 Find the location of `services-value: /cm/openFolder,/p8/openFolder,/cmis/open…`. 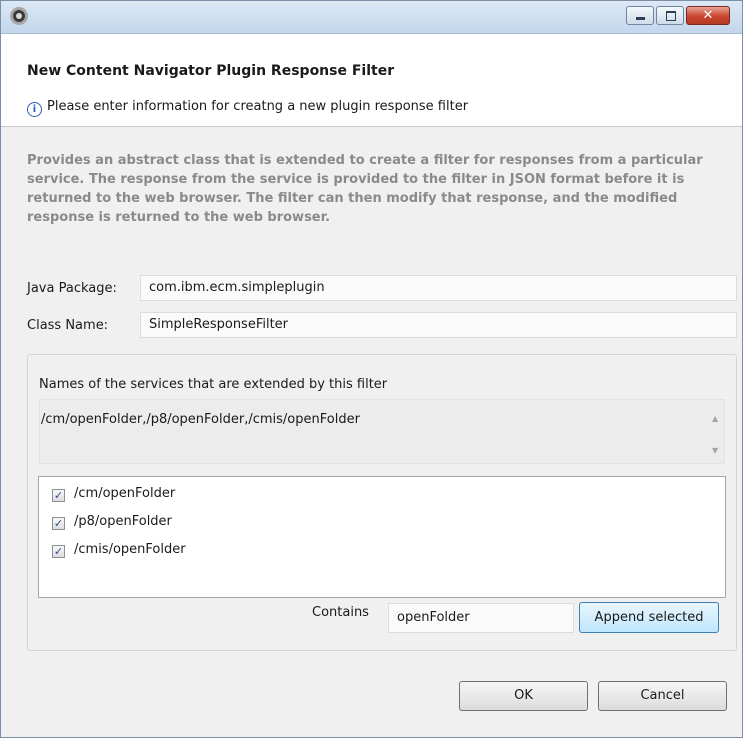

services-value: /cm/openFolder,/p8/openFolder,/cmis/open… is located at coordinates (200, 419).